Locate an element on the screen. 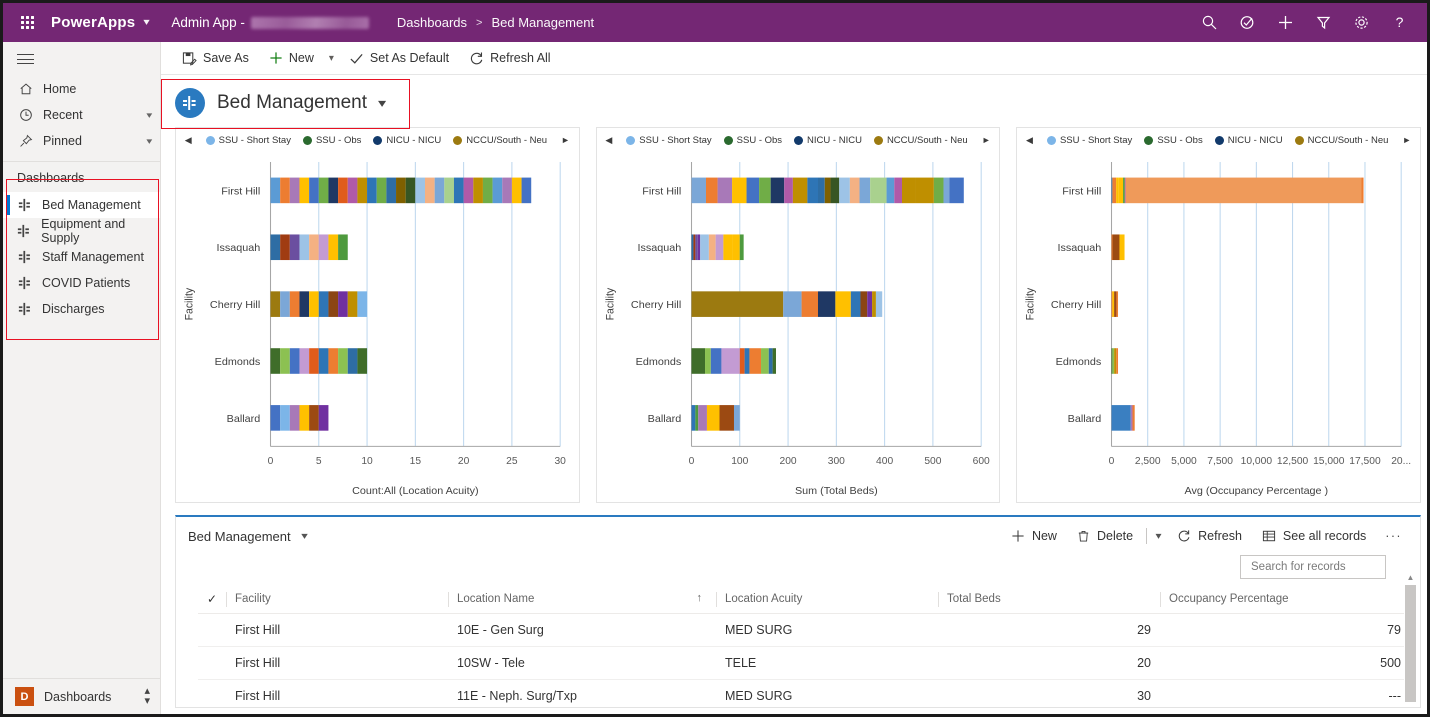  cell-location-name: 11E - Neph. Surg/Txp is located at coordinates (582, 693).